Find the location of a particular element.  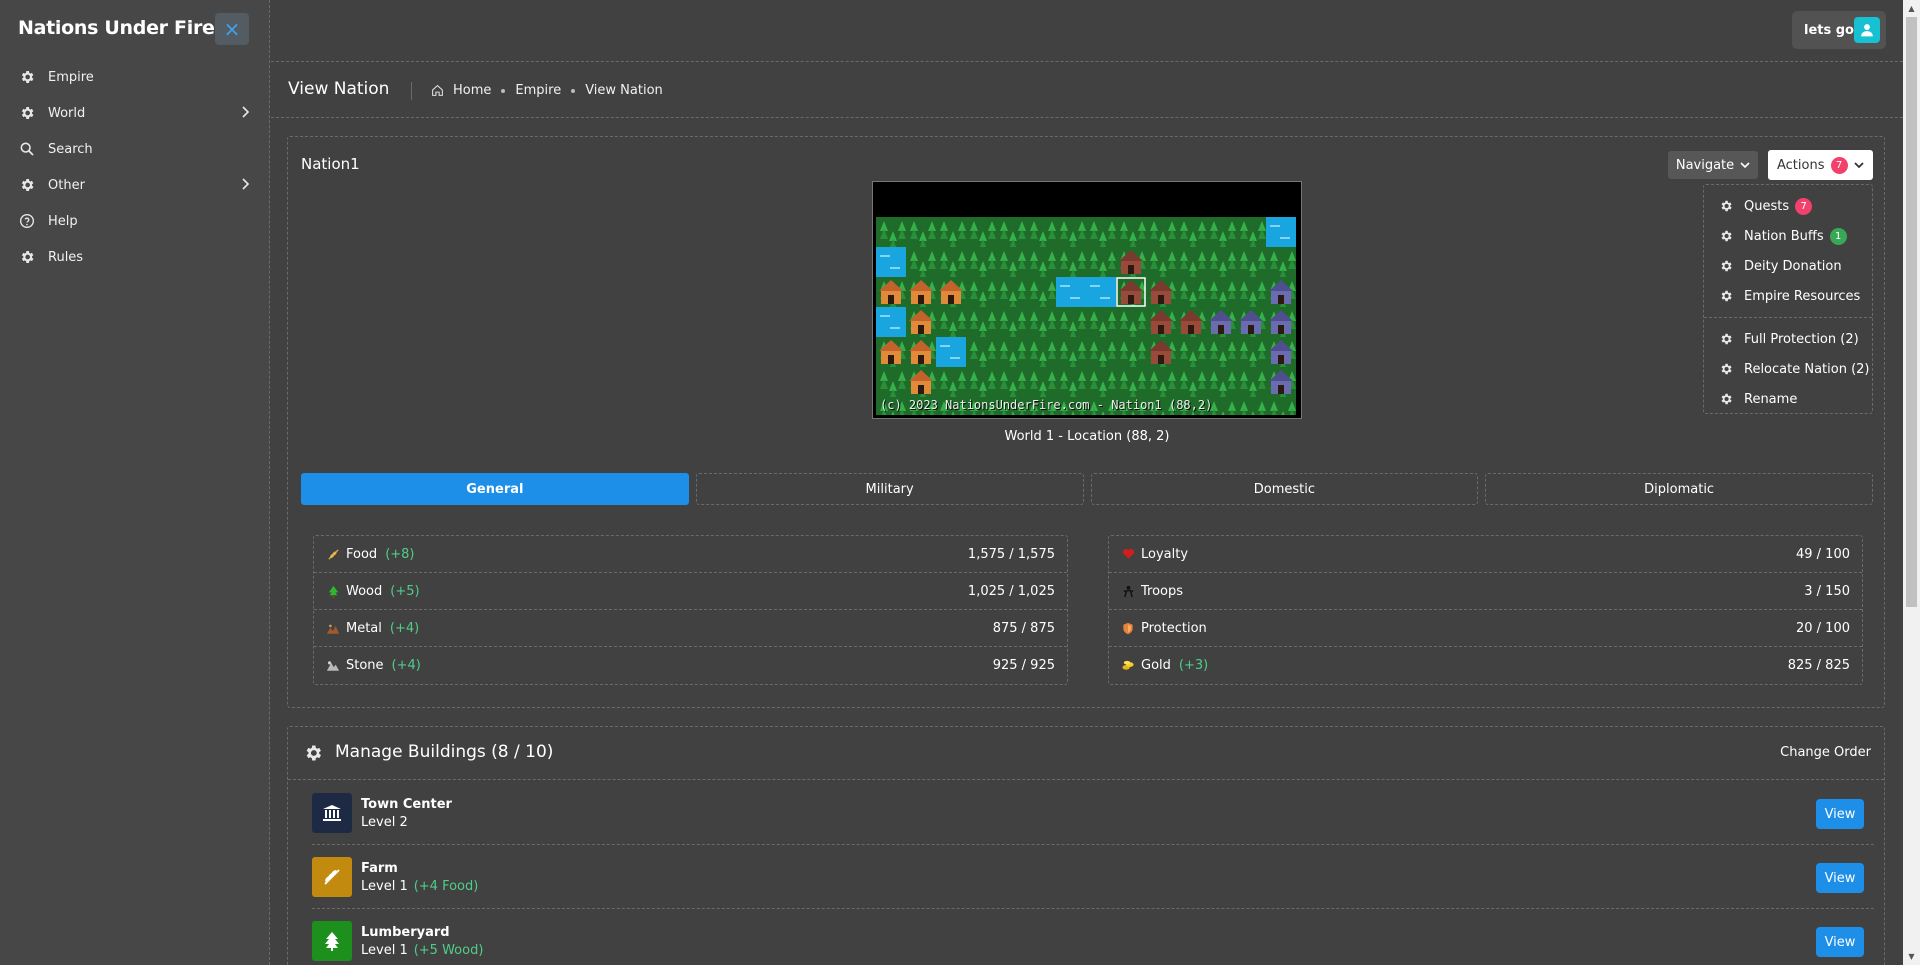

nation-name: Nation1 is located at coordinates (330, 164).